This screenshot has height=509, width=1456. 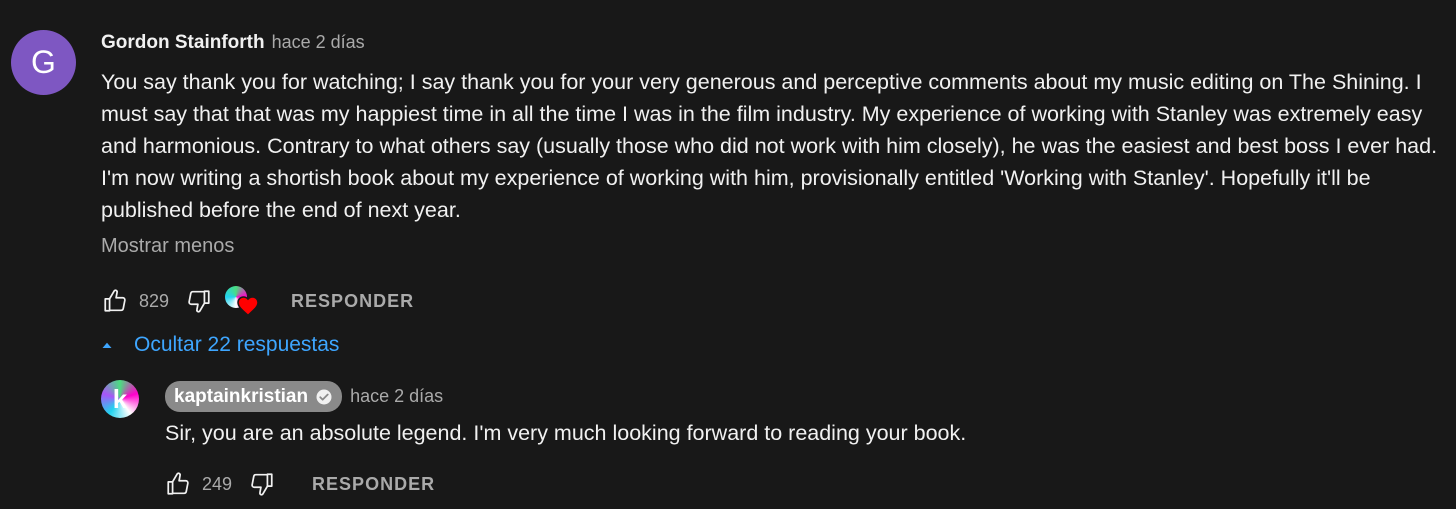 I want to click on comment-actions: 829 RESPONDER, so click(x=257, y=301).